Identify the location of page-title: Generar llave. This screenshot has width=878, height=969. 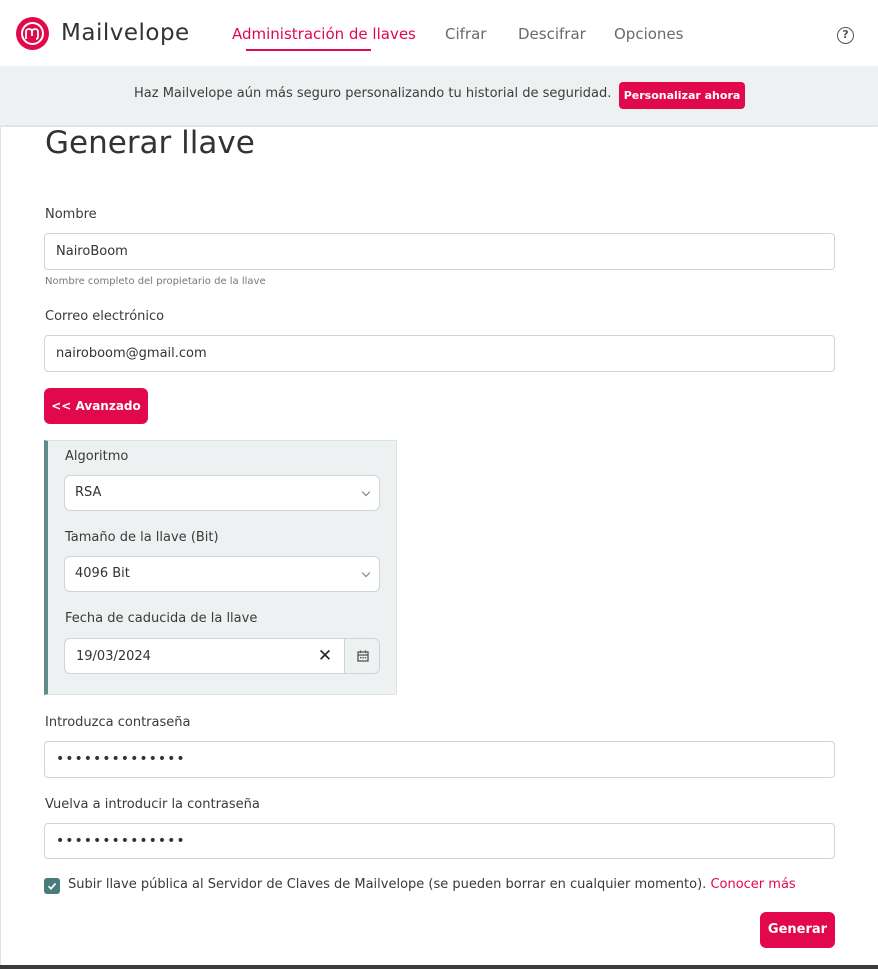
(150, 143).